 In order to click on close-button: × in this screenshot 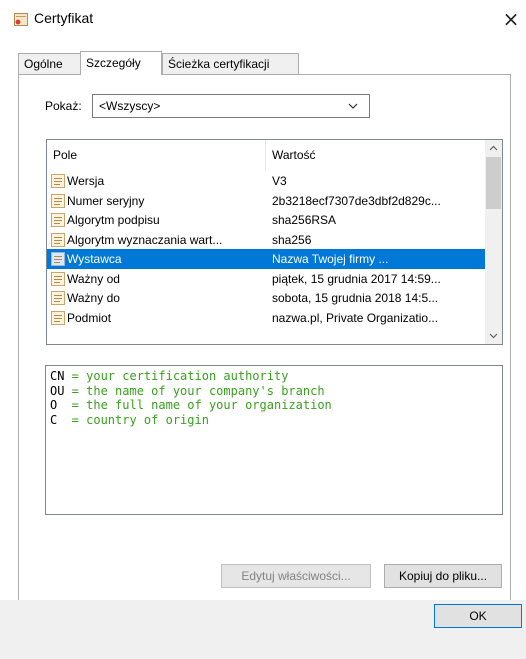, I will do `click(511, 19)`.